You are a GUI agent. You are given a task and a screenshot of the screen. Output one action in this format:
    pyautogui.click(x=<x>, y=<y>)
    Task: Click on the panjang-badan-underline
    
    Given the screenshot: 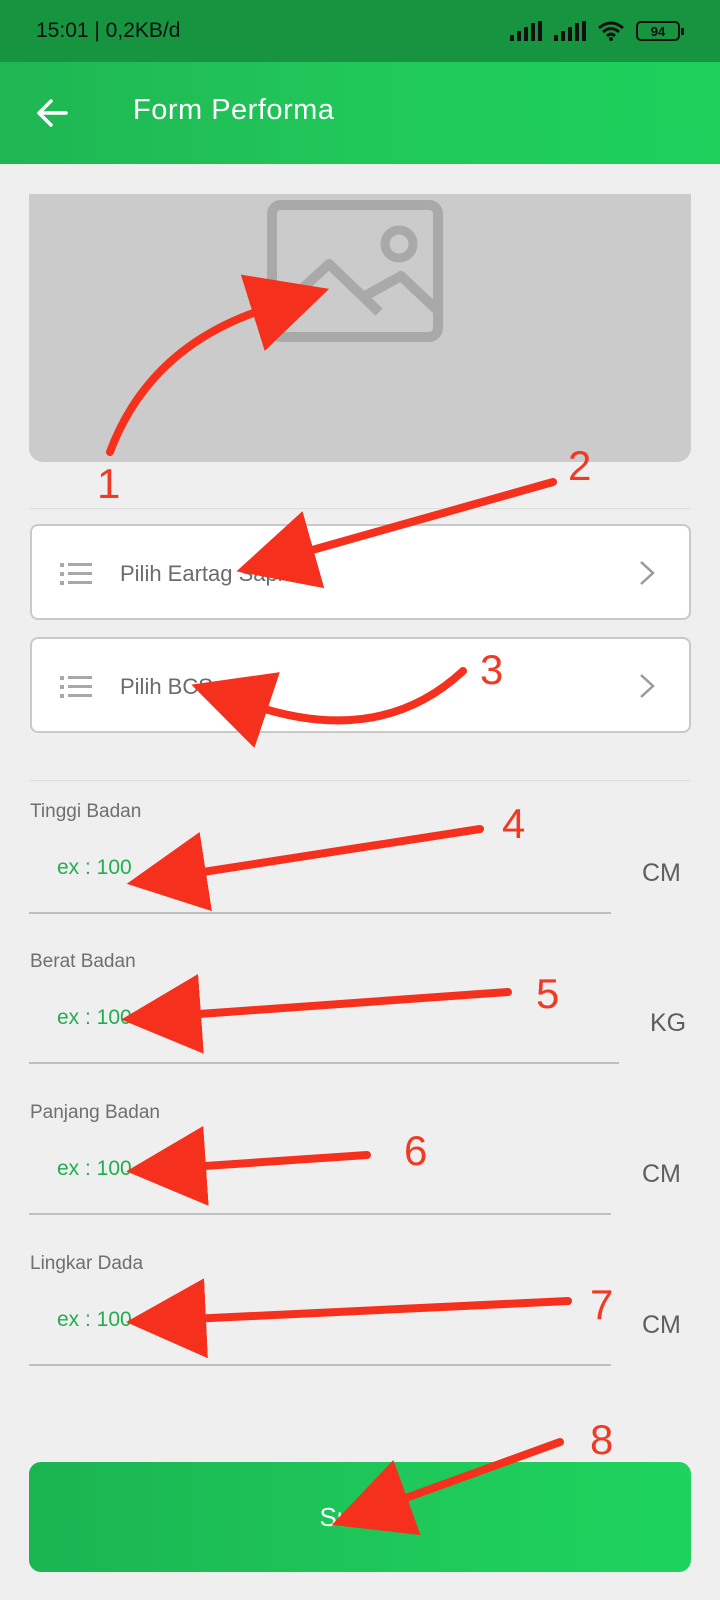 What is the action you would take?
    pyautogui.click(x=320, y=1214)
    